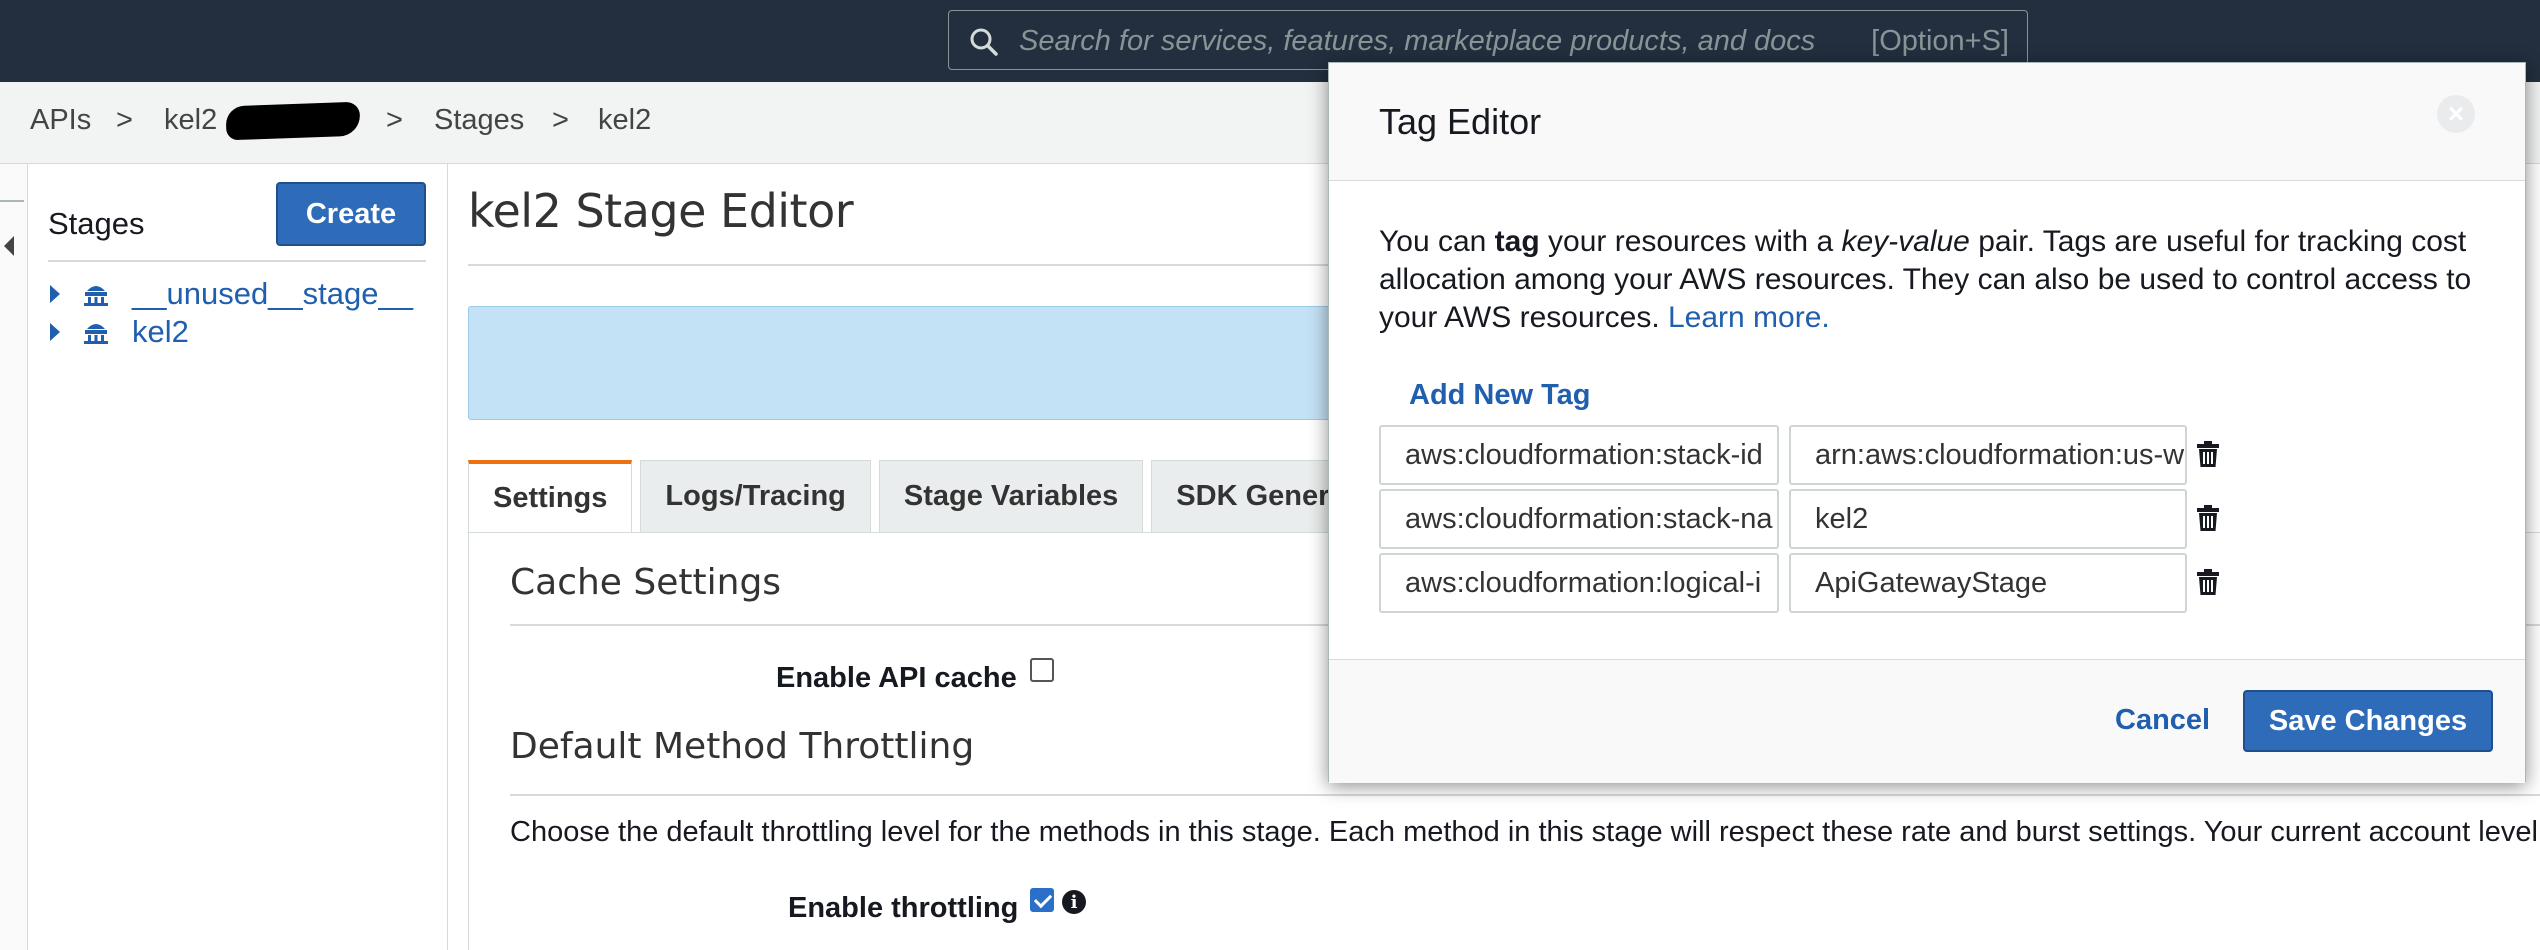 The image size is (2540, 950). I want to click on desc-text: You can, so click(1437, 241).